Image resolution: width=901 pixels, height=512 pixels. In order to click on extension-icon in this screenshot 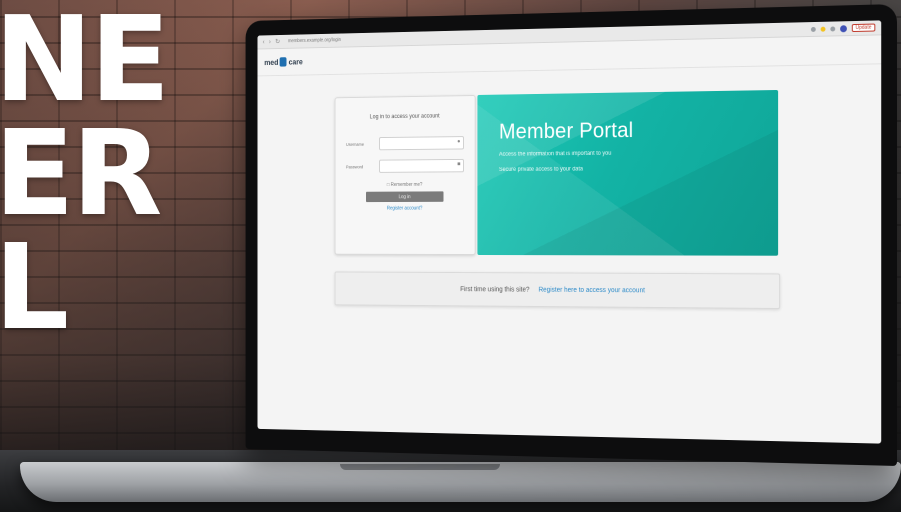, I will do `click(813, 29)`.